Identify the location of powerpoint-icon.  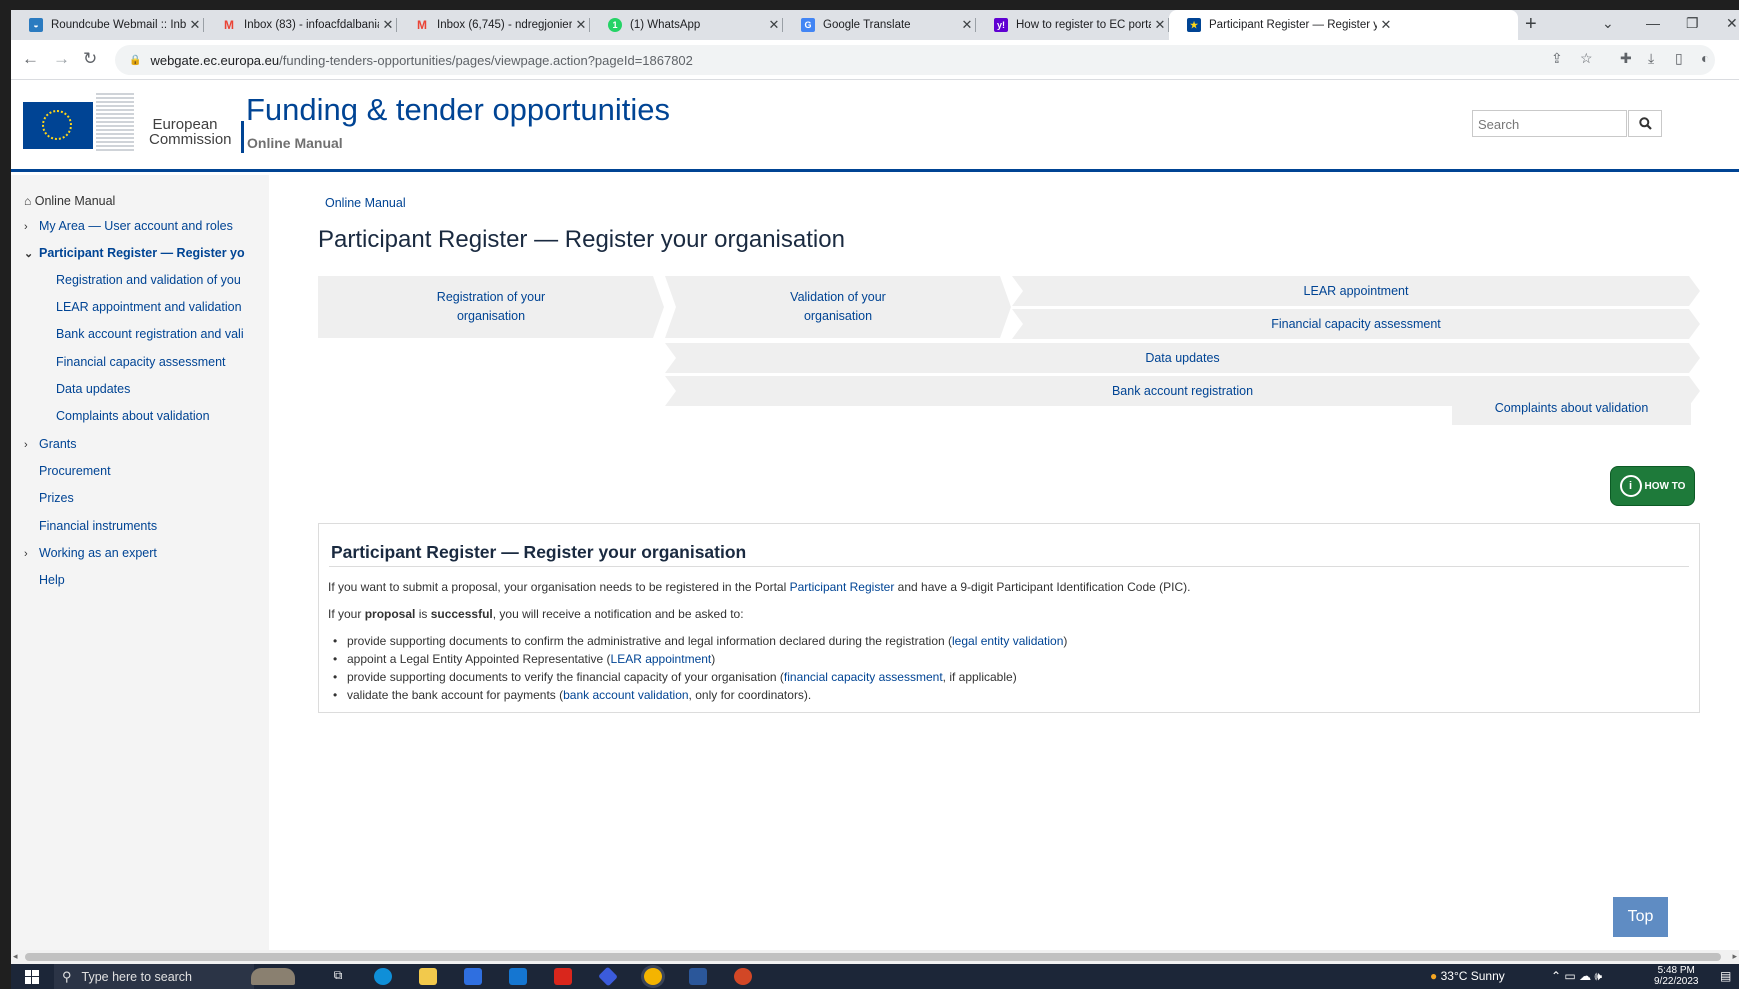
(743, 976).